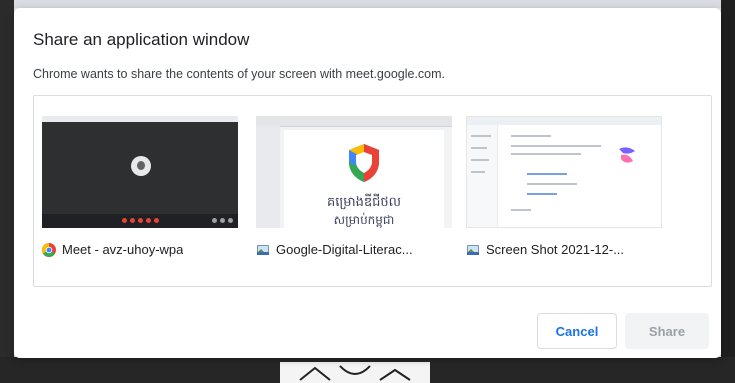  I want to click on chrome-icon, so click(49, 249).